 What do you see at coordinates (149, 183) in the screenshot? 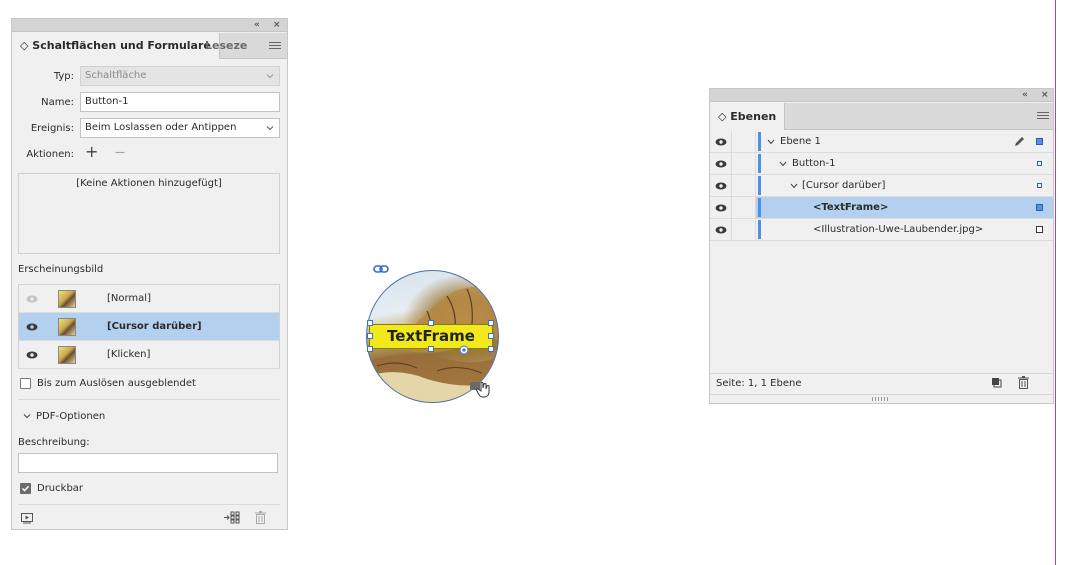
I see `no-actions-text: [Keine Aktionen hinzugefügt]` at bounding box center [149, 183].